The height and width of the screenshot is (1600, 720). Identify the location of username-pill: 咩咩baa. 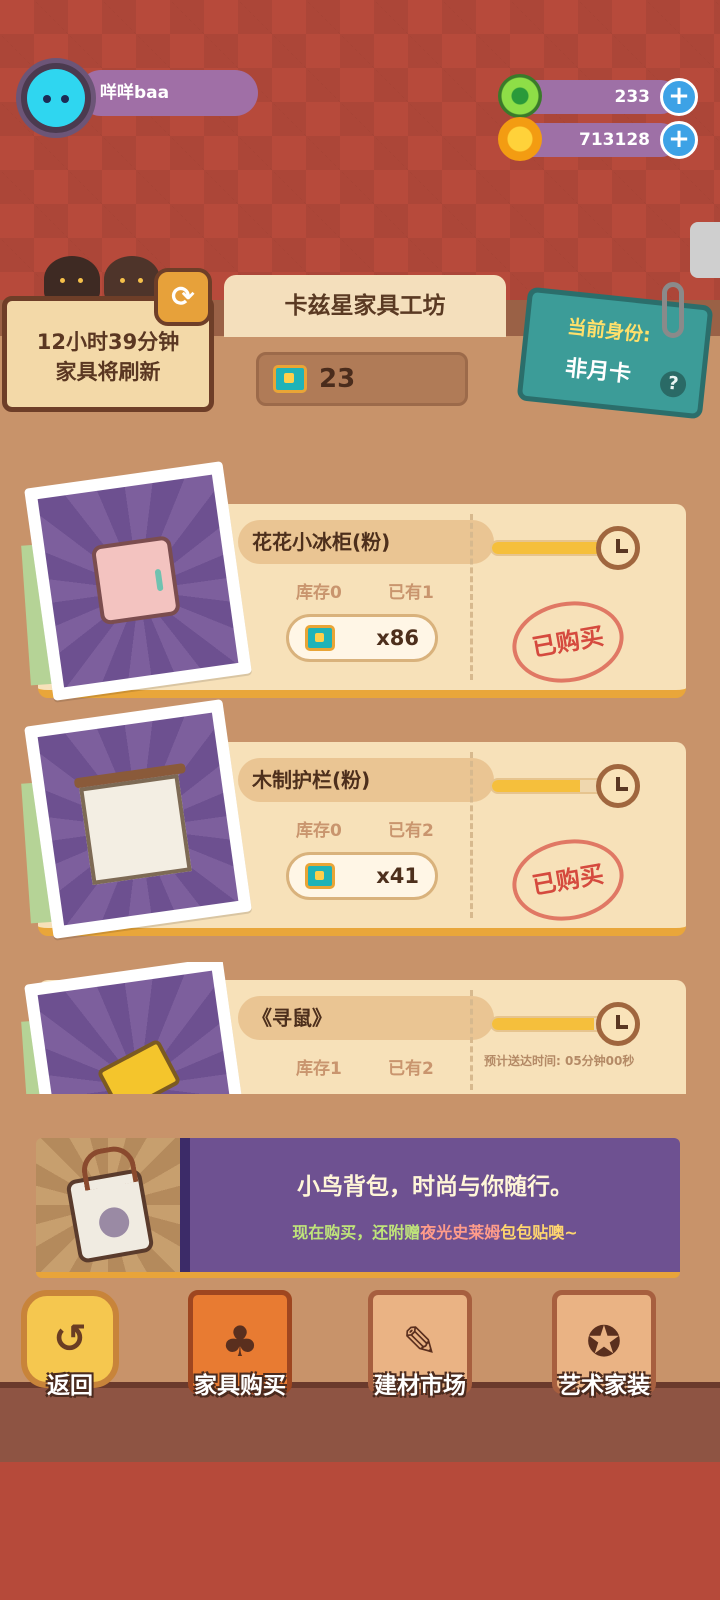
(168, 93).